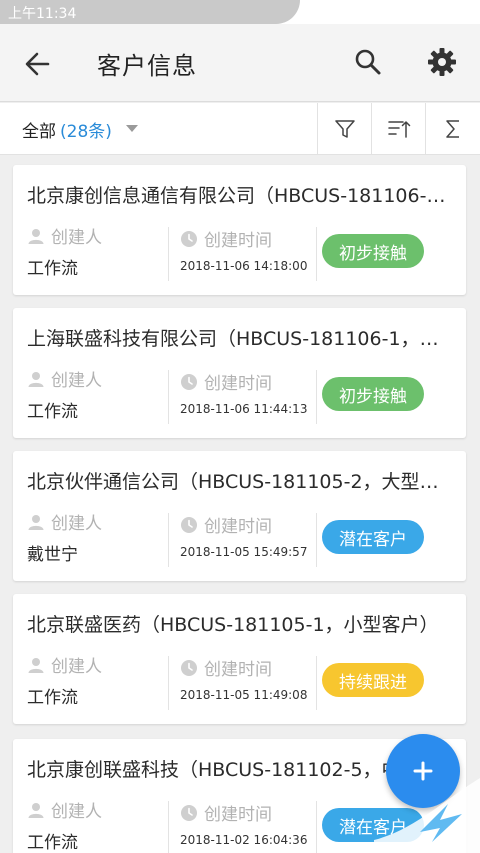 Image resolution: width=480 pixels, height=853 pixels. I want to click on filter-button, so click(344, 129).